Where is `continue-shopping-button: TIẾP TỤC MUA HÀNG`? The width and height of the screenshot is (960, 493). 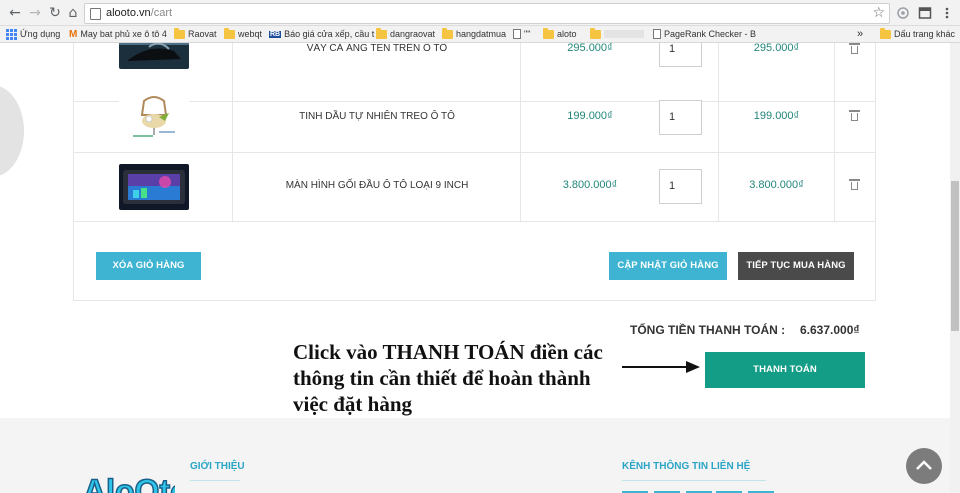 continue-shopping-button: TIẾP TỤC MUA HÀNG is located at coordinates (796, 266).